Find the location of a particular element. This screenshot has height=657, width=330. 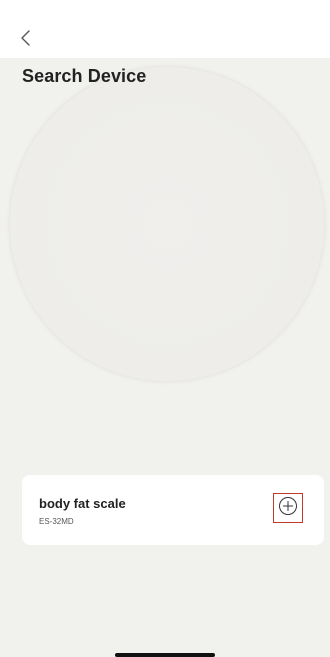

add-device-button is located at coordinates (288, 508).